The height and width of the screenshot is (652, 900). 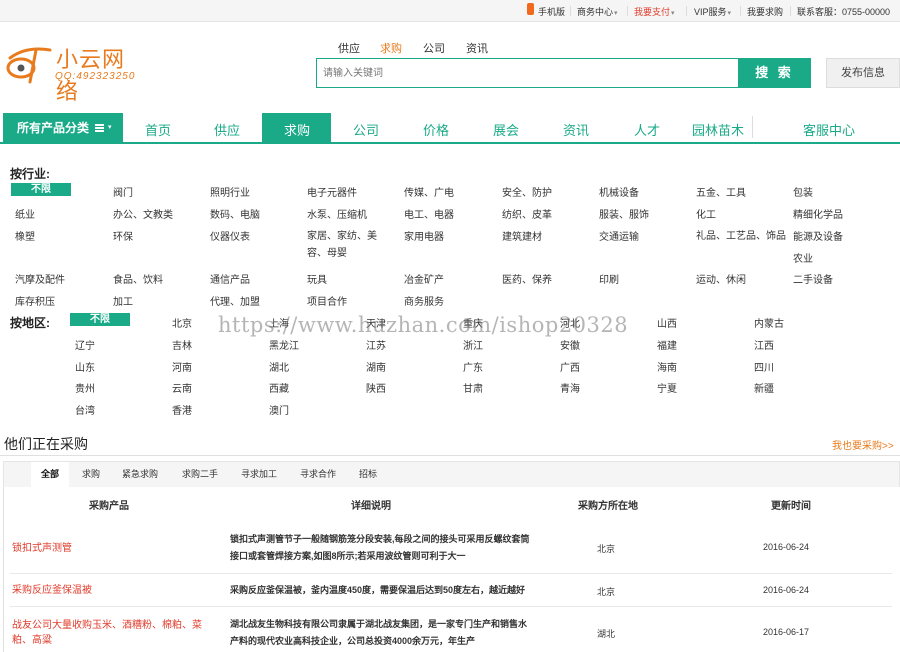 I want to click on region-filter-item: 青海, so click(x=570, y=387).